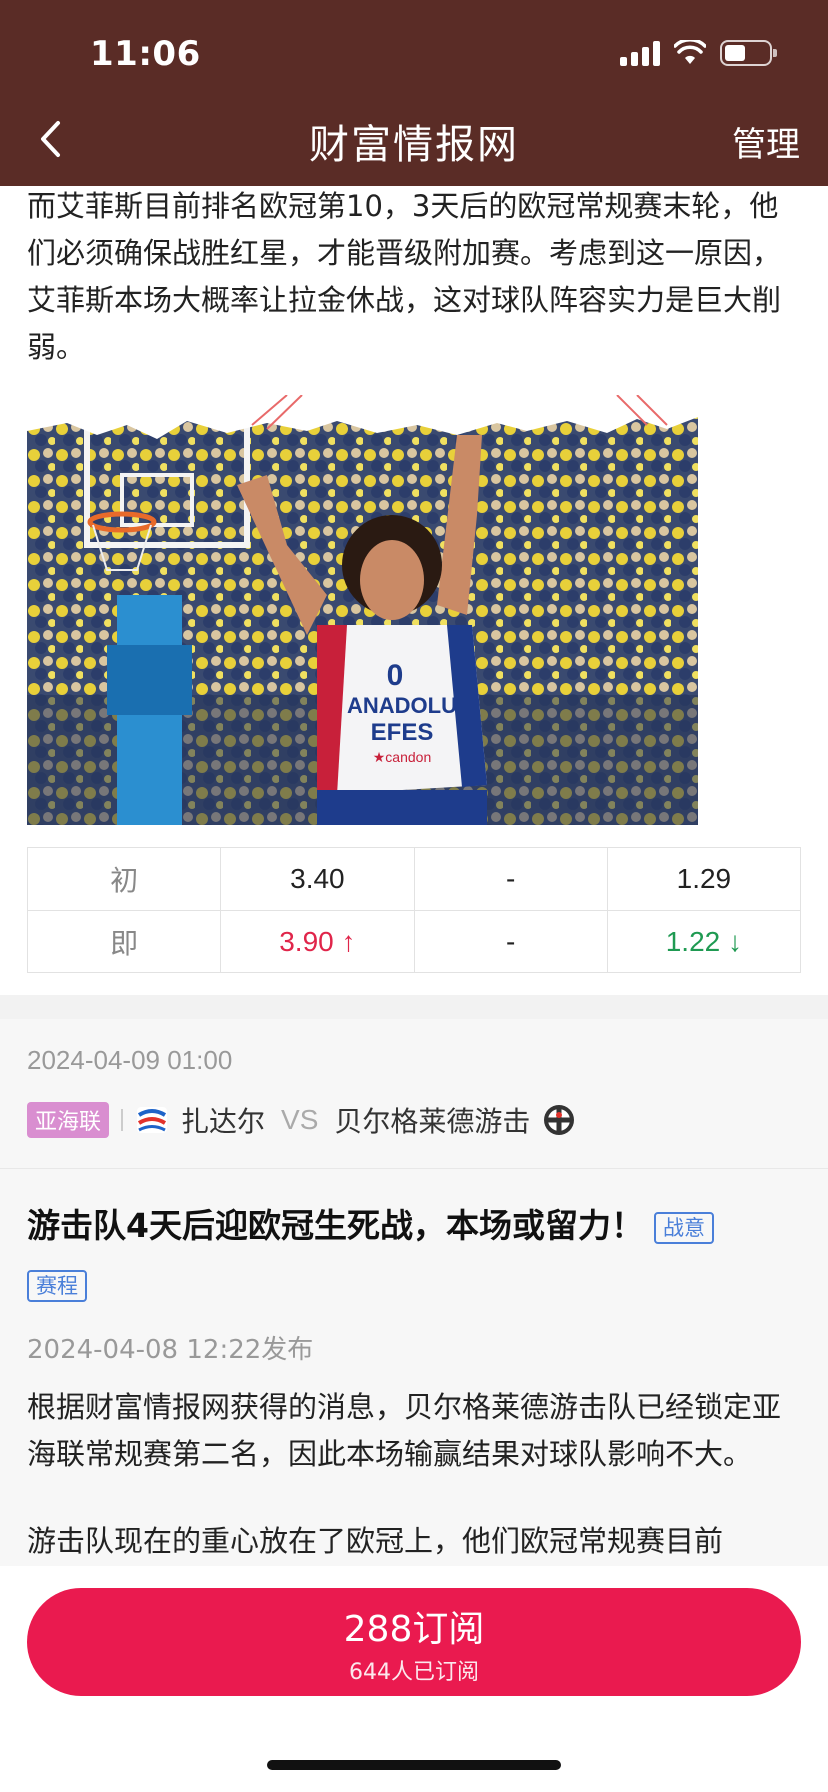 This screenshot has width=828, height=1792. I want to click on article-paragraph: 游击队现在的重心放在了欧冠上，他们欧冠常规赛目前, so click(375, 1541).